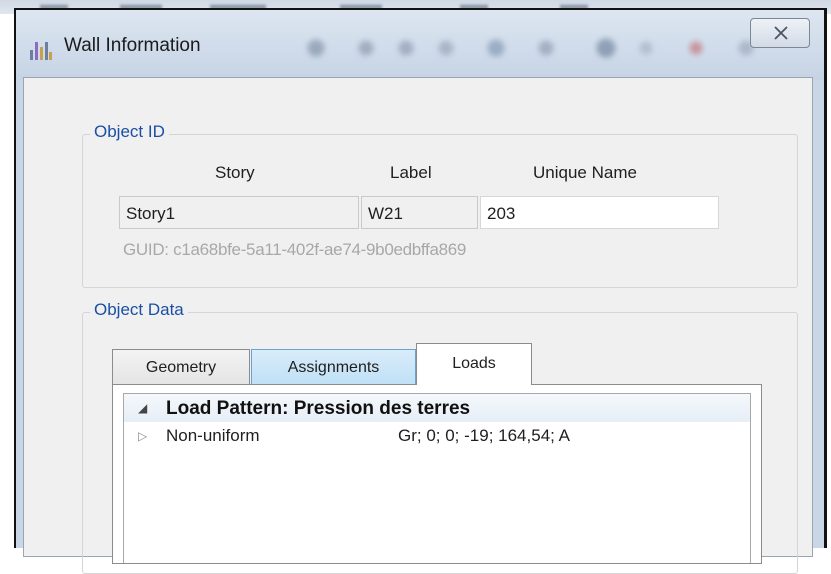 This screenshot has width=831, height=574. I want to click on title-bar: Wall Information, so click(420, 45).